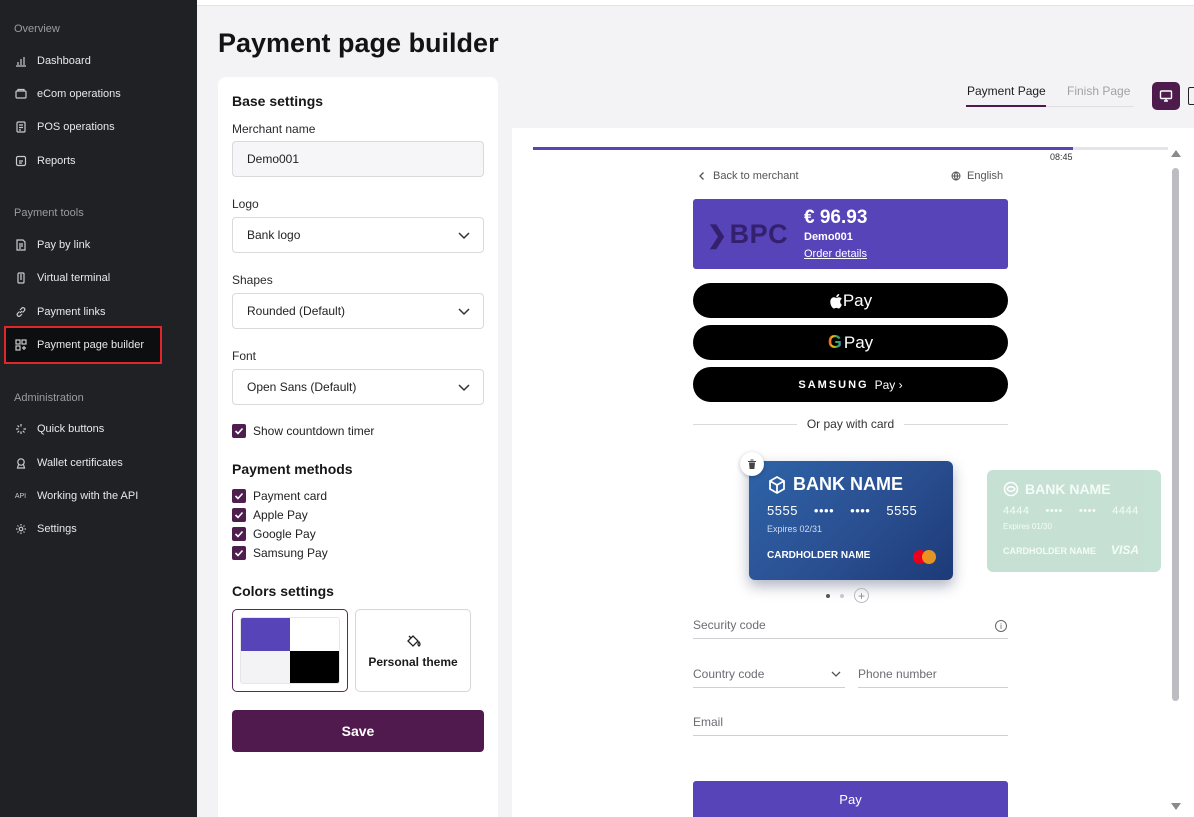 This screenshot has height=817, width=1194. Describe the element at coordinates (358, 387) in the screenshot. I see `font-select: Open Sans (Default)` at that location.